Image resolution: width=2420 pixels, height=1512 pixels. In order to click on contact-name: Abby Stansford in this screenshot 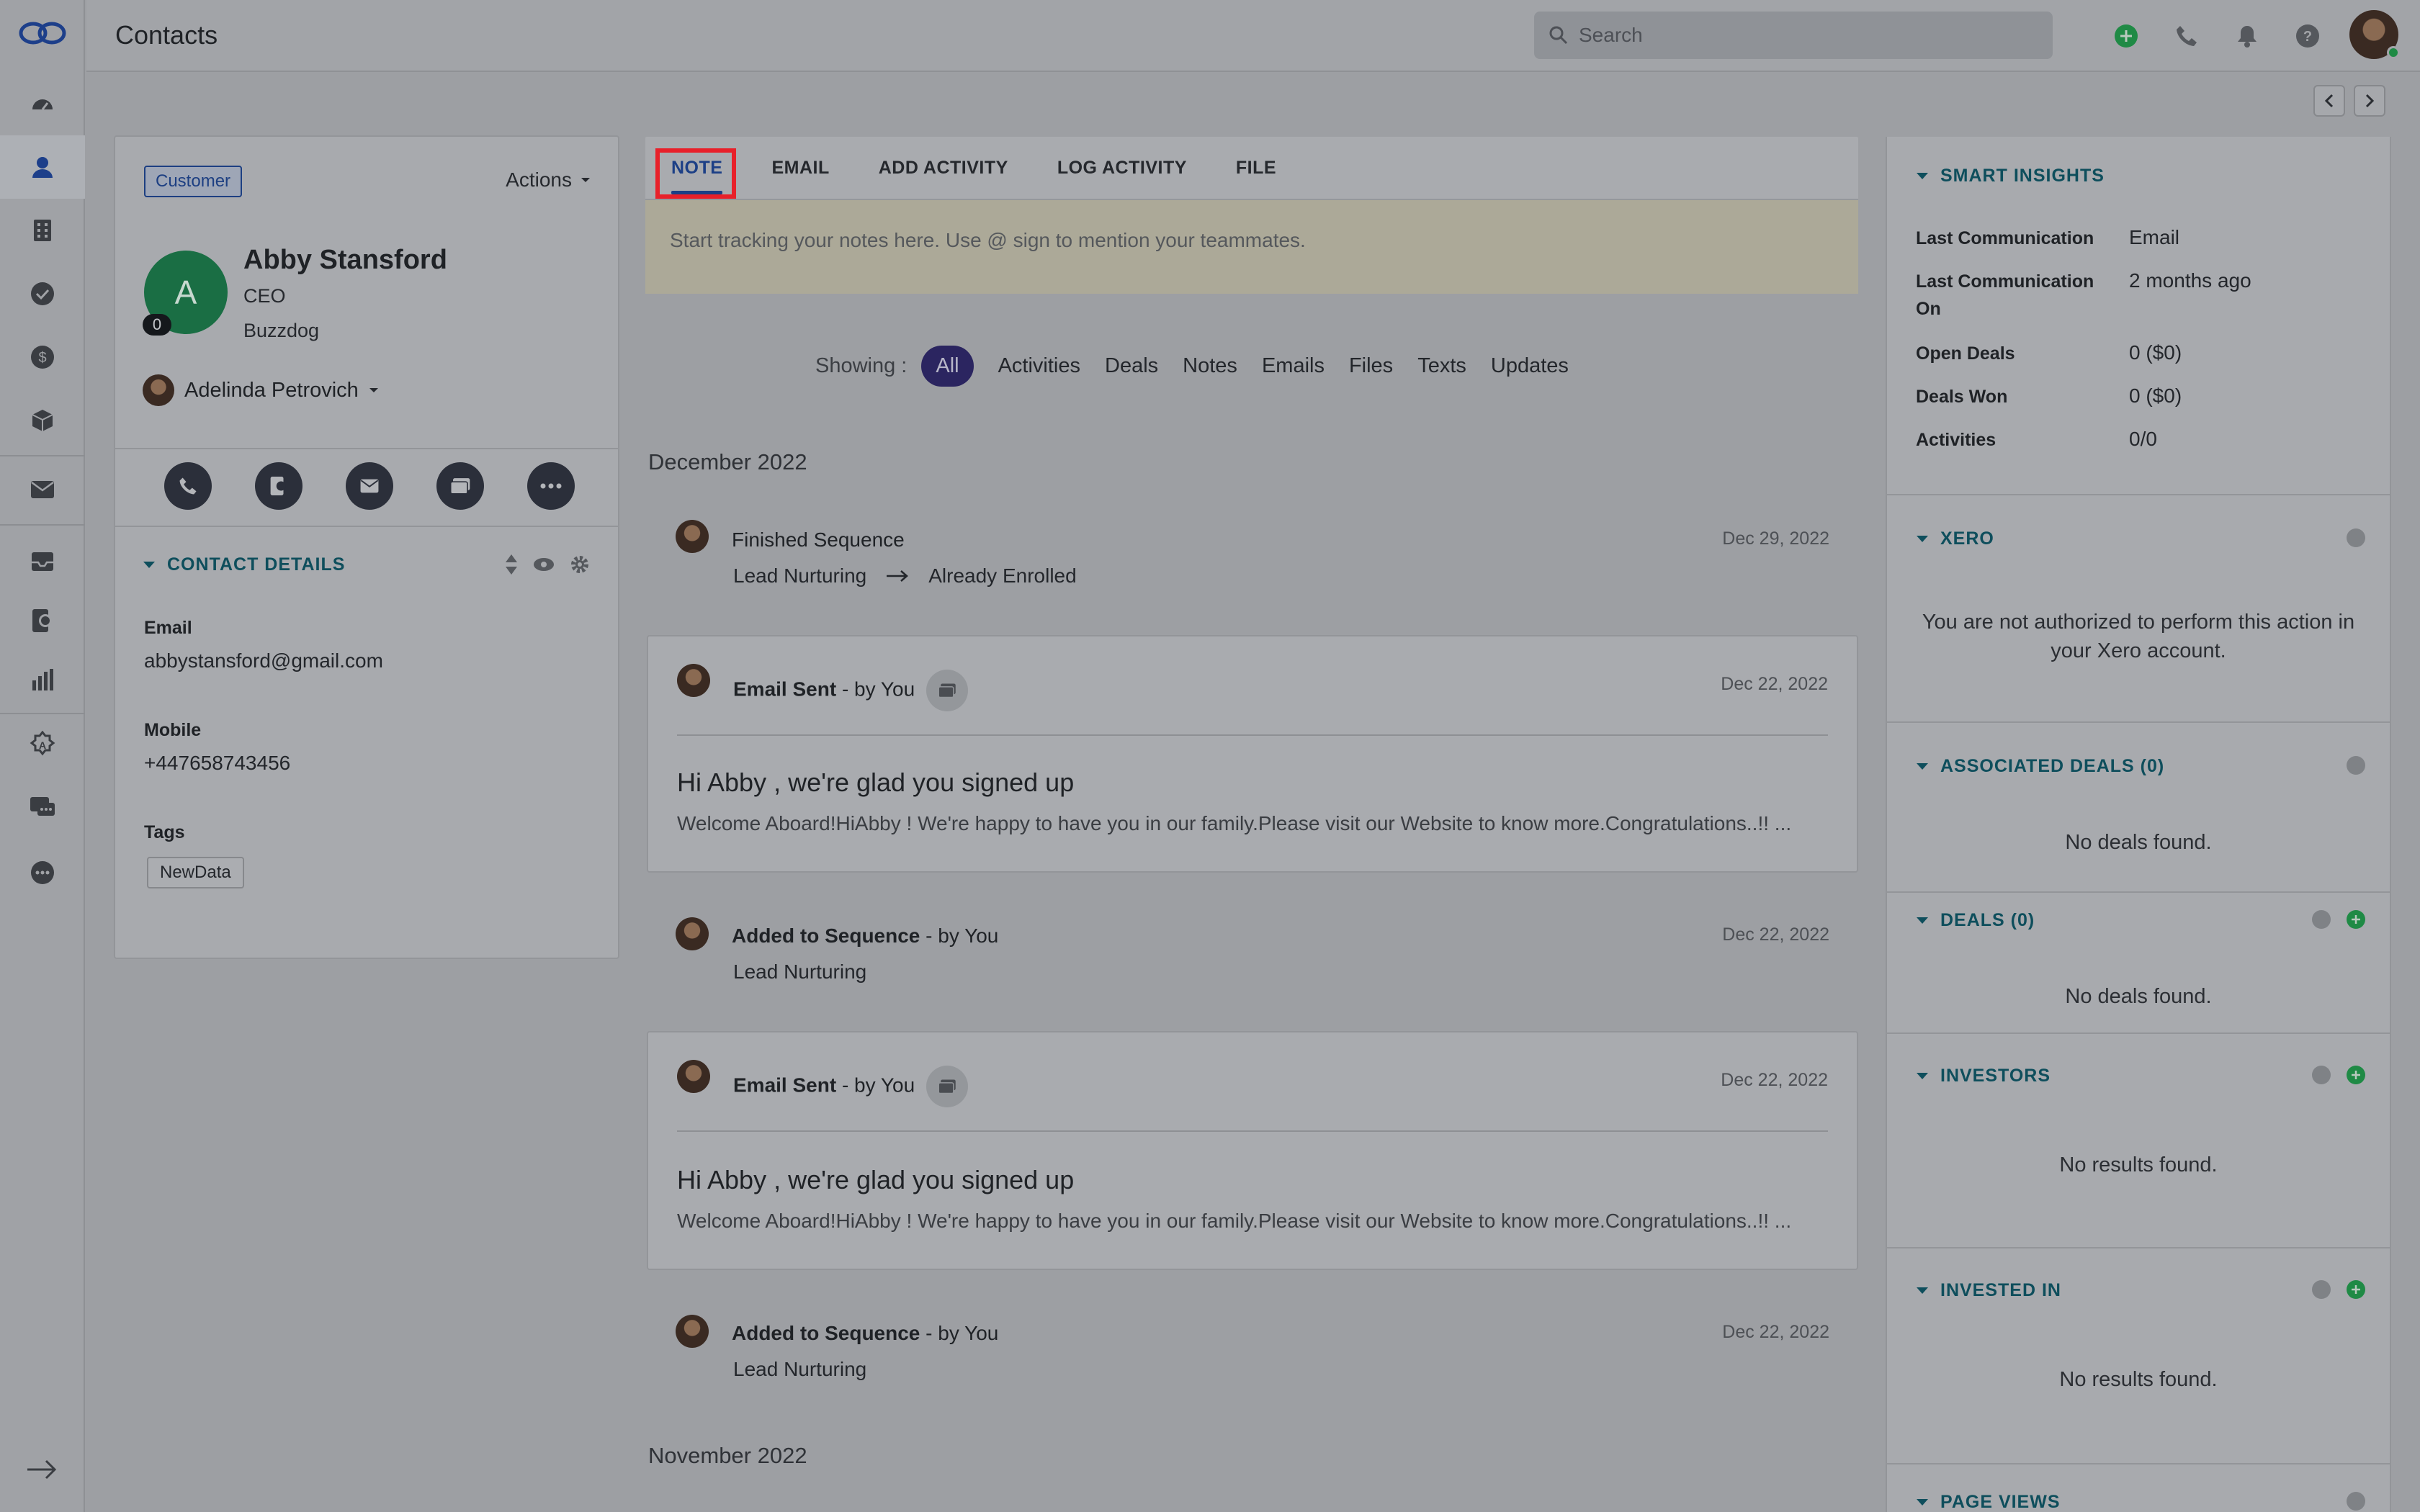, I will do `click(345, 260)`.